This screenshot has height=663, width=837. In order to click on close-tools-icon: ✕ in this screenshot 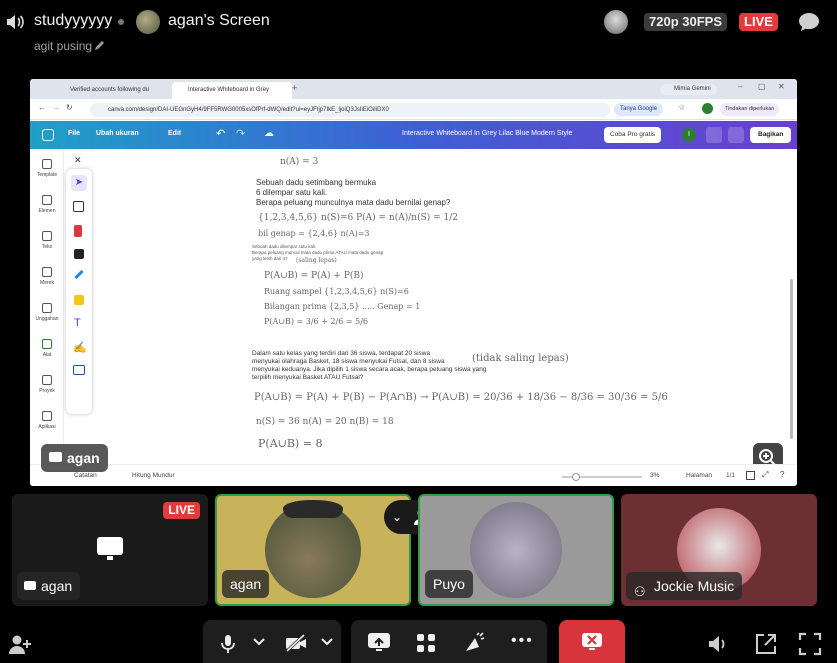, I will do `click(78, 160)`.